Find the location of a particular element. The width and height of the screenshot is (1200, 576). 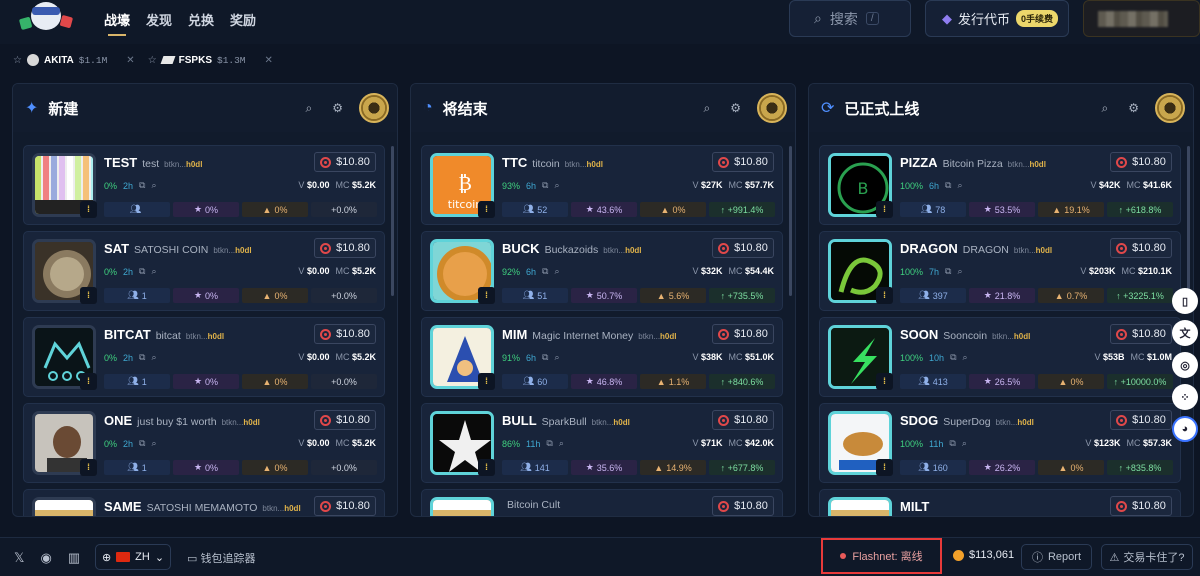

nav-swap: 兑换 is located at coordinates (201, 19).